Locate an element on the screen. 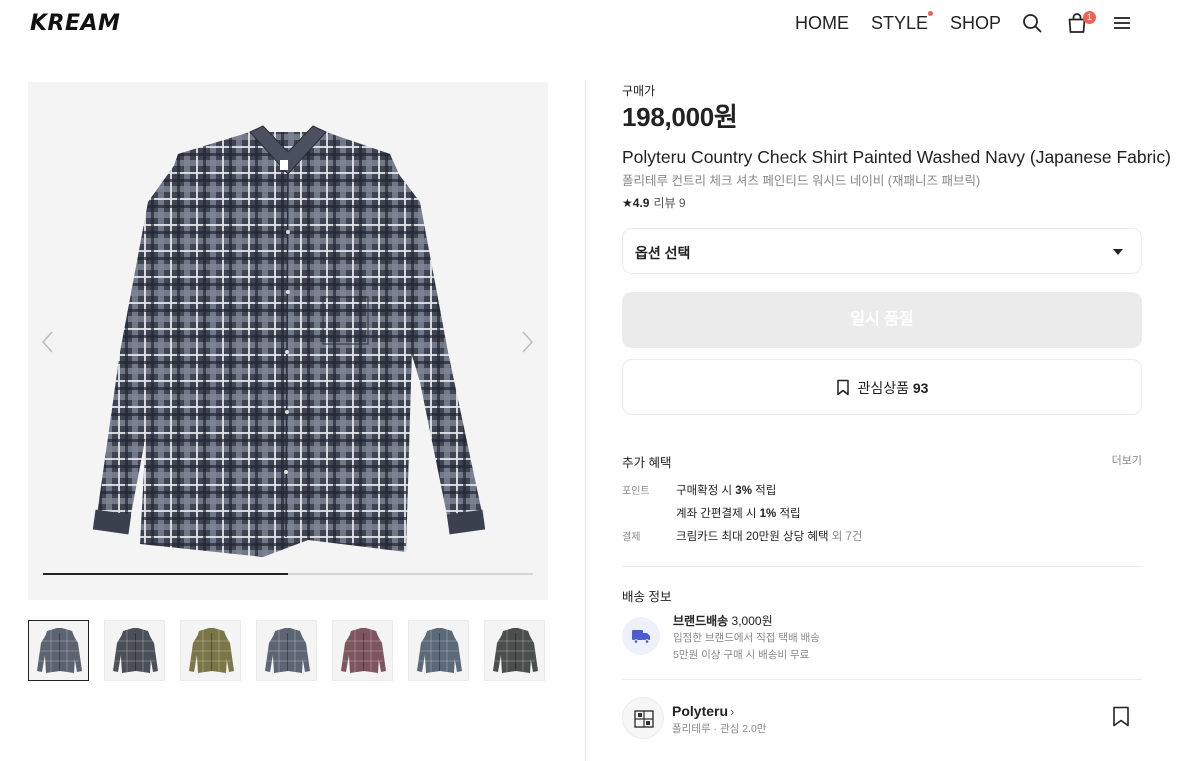 The image size is (1200, 761). nav-home: HOME is located at coordinates (822, 23).